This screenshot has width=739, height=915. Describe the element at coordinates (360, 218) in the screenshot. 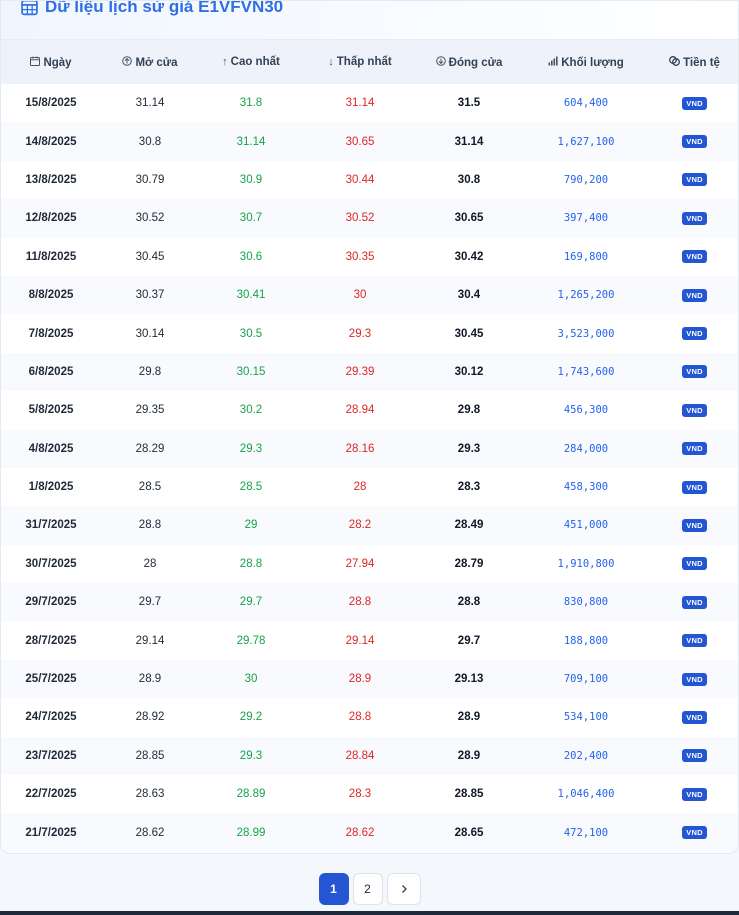

I see `low-cell: 30.52` at that location.